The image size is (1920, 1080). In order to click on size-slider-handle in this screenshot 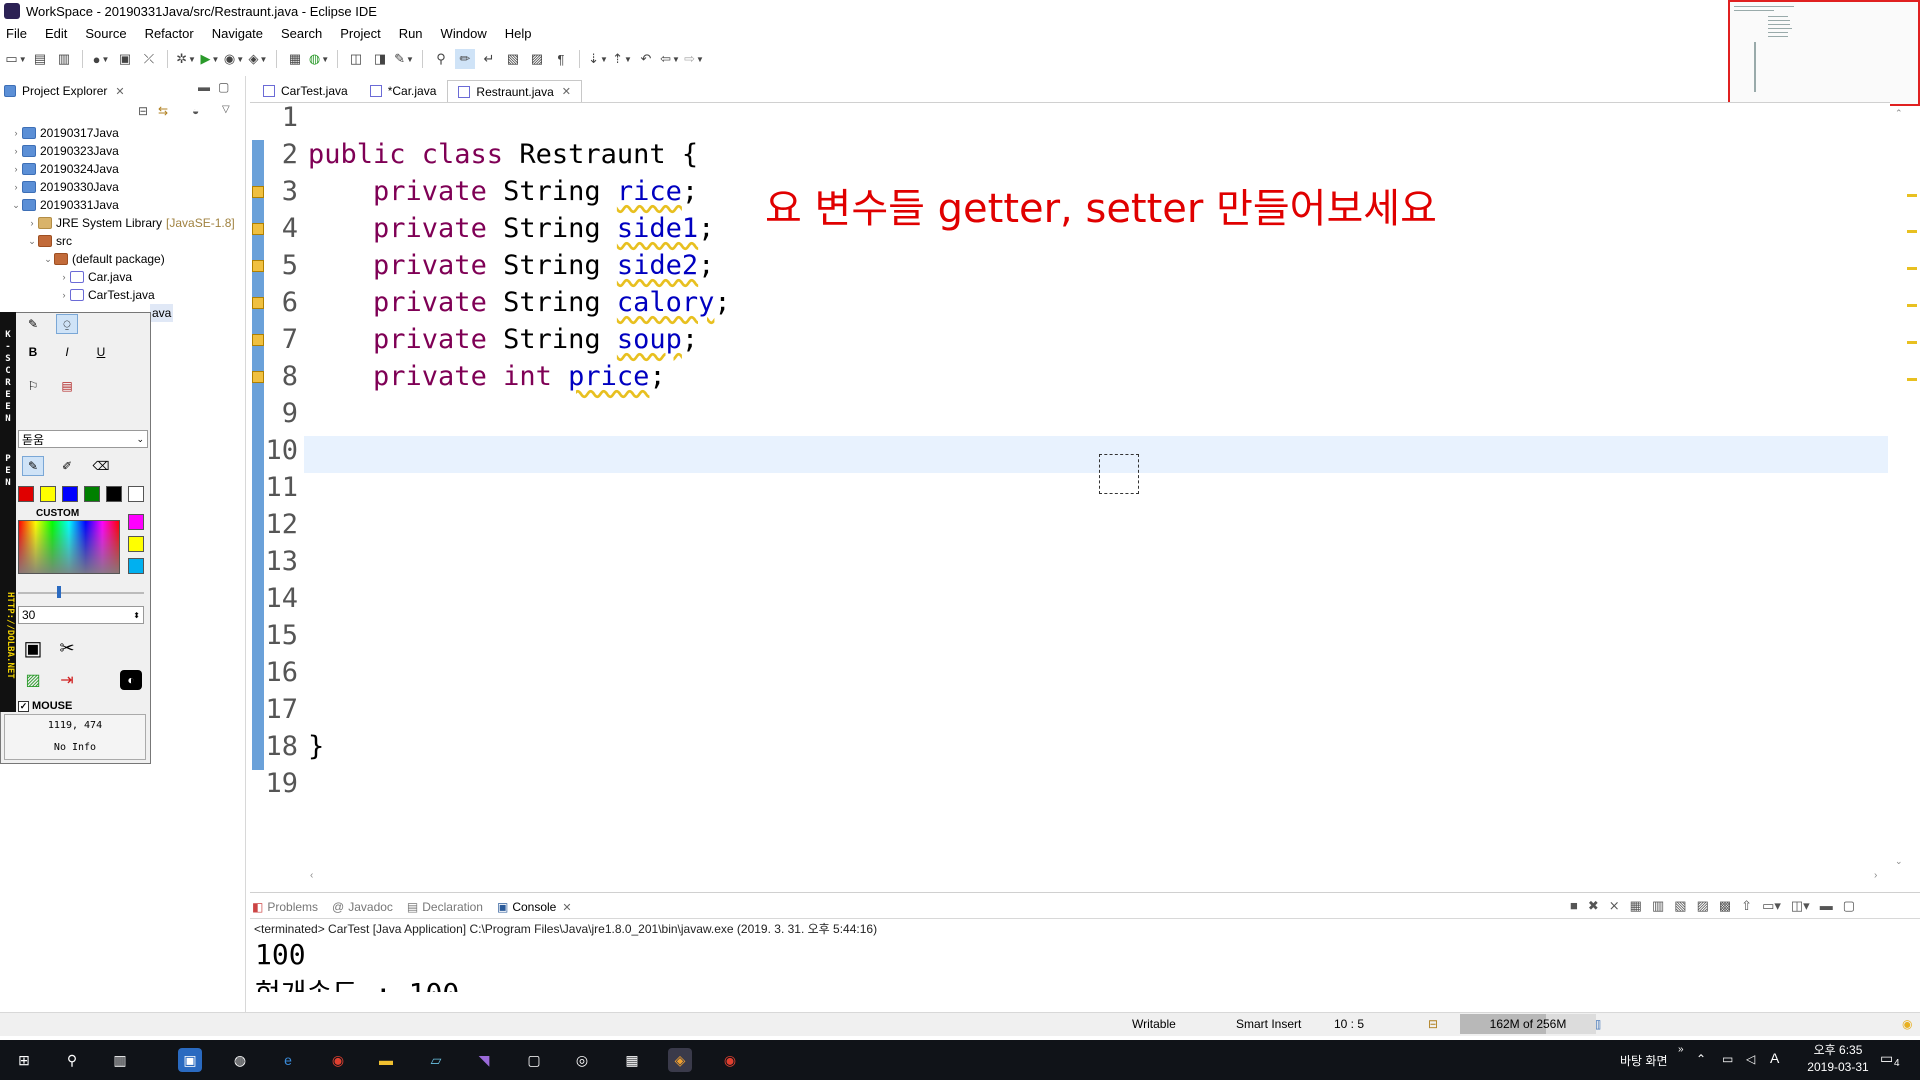, I will do `click(59, 592)`.